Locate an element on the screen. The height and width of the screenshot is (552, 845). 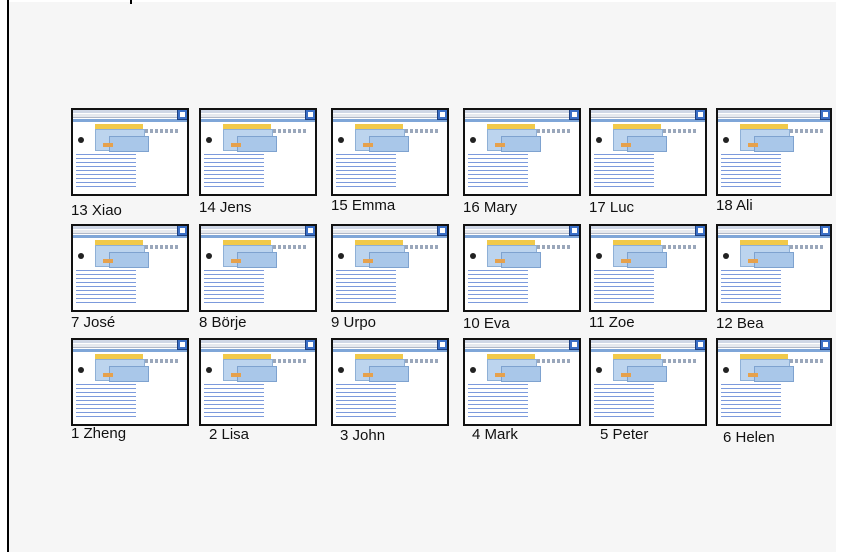
tile-10: 10 Eva is located at coordinates (522, 283).